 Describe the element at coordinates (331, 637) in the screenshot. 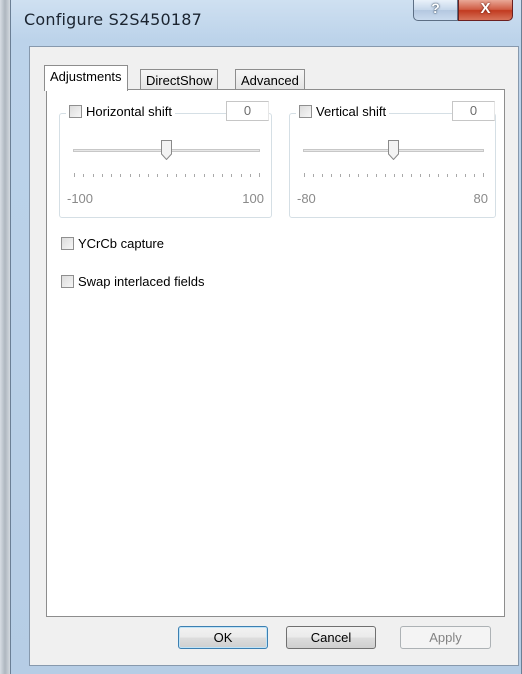

I see `cancel-button: Cancel` at that location.